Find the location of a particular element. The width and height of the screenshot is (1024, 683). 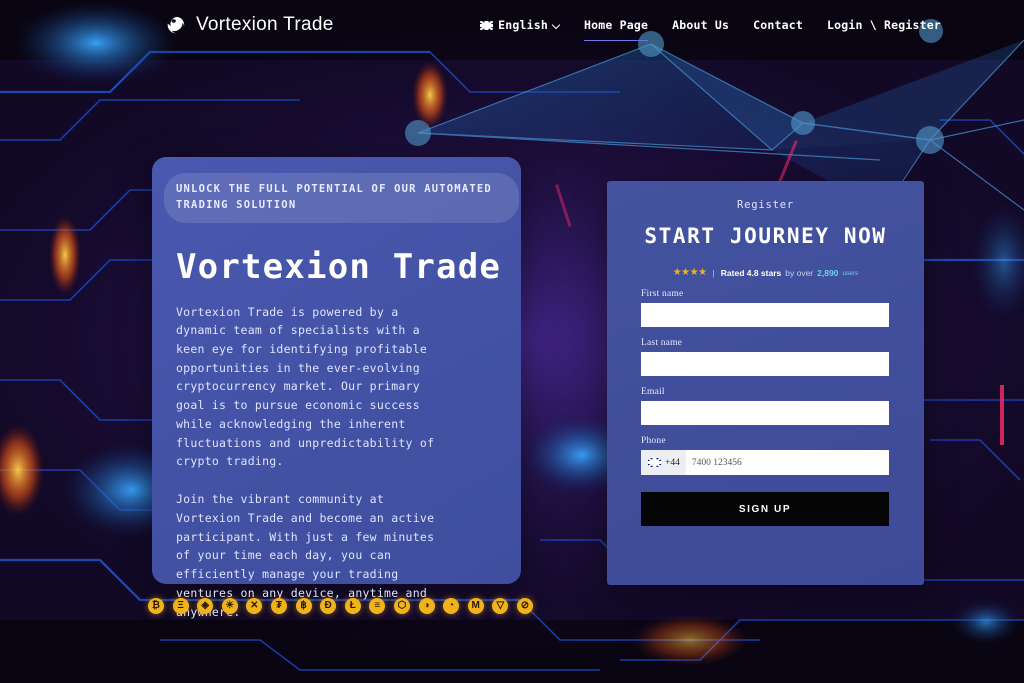

nav-label: Home Page is located at coordinates (616, 25).